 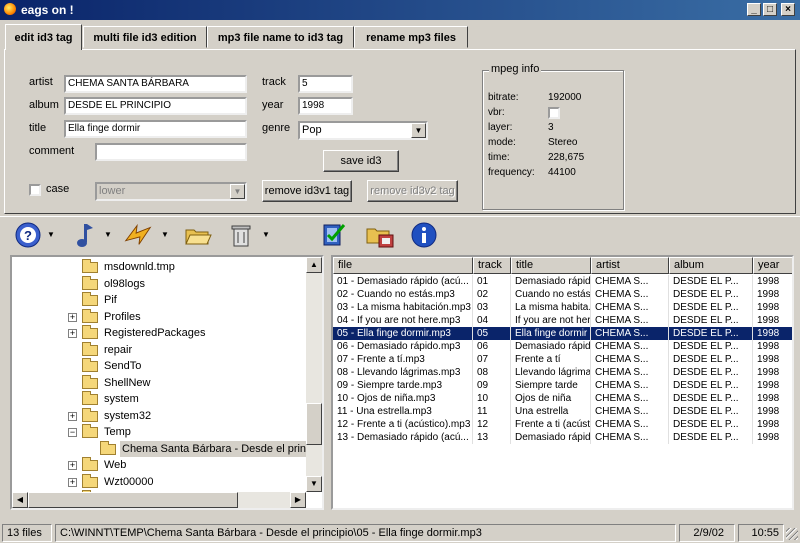 What do you see at coordinates (361, 161) in the screenshot?
I see `save-id3-button: save id3` at bounding box center [361, 161].